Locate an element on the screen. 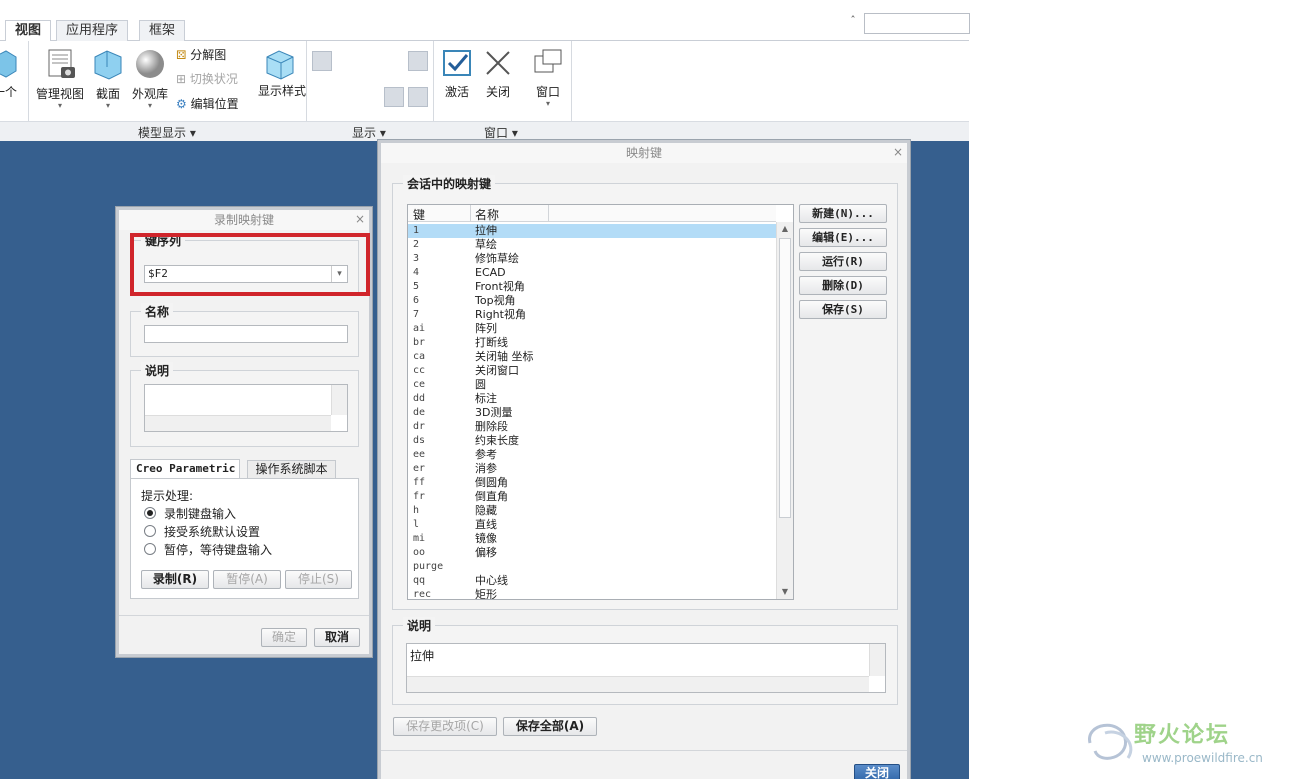  mapkey-key: oo is located at coordinates (419, 552).